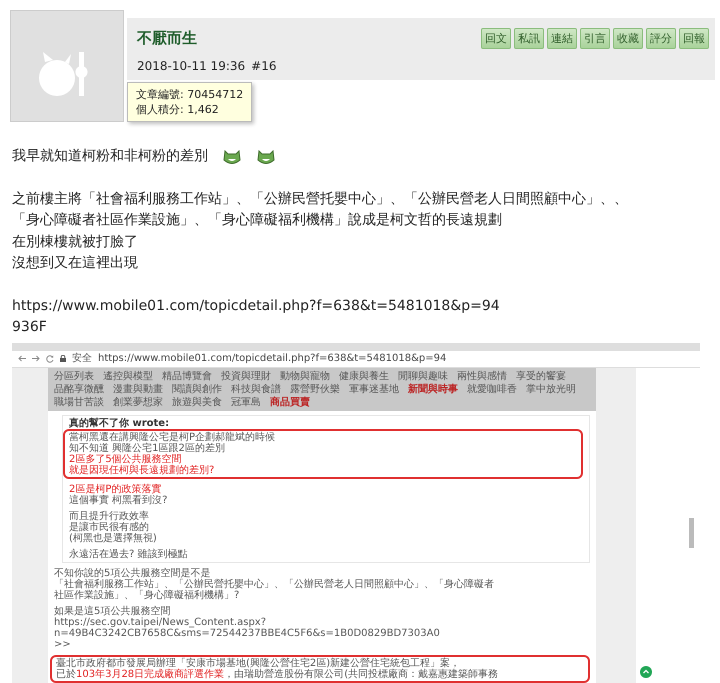 The height and width of the screenshot is (683, 720). Describe the element at coordinates (128, 554) in the screenshot. I see `quote-line: 永遠活在過去? 雖該到極點` at that location.